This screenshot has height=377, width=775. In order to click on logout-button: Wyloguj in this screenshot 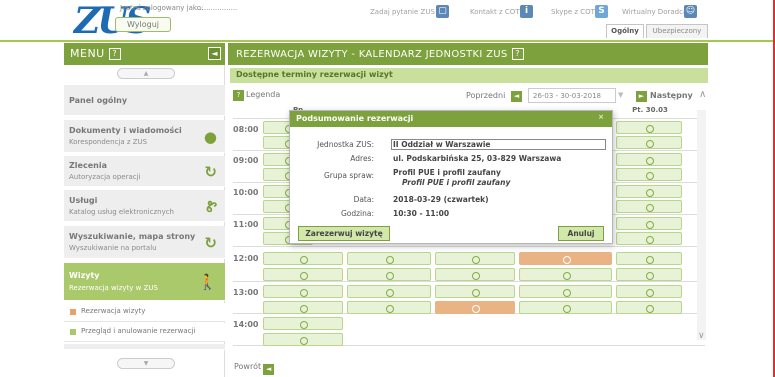, I will do `click(143, 24)`.